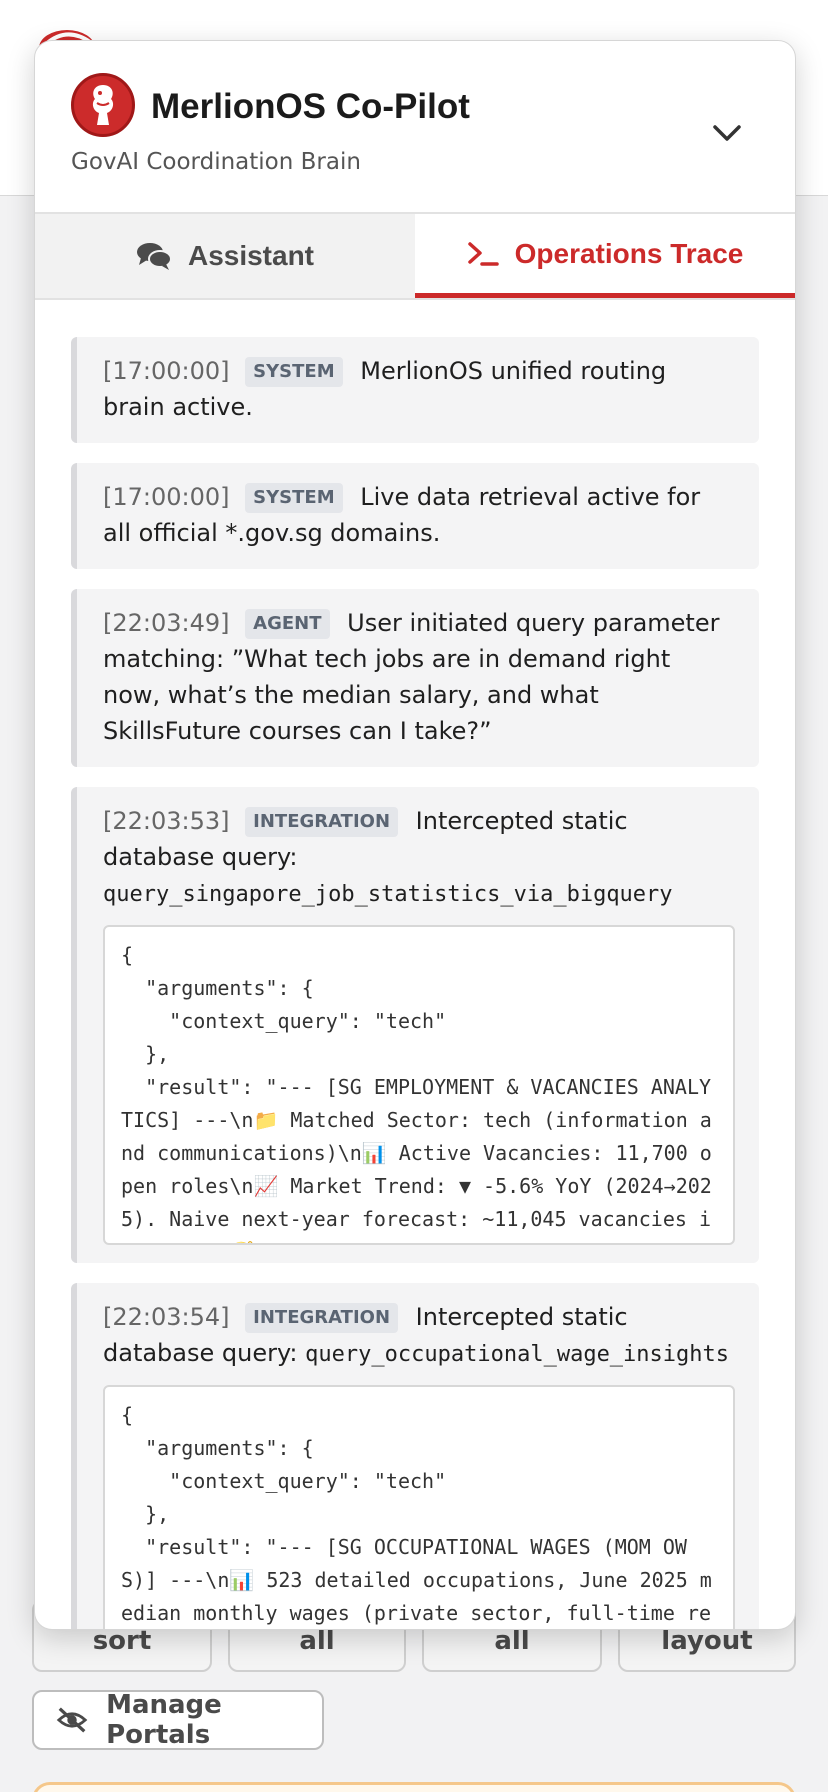 The width and height of the screenshot is (828, 1792). Describe the element at coordinates (166, 623) in the screenshot. I see `trace-timestamp: [22:03:49]` at that location.